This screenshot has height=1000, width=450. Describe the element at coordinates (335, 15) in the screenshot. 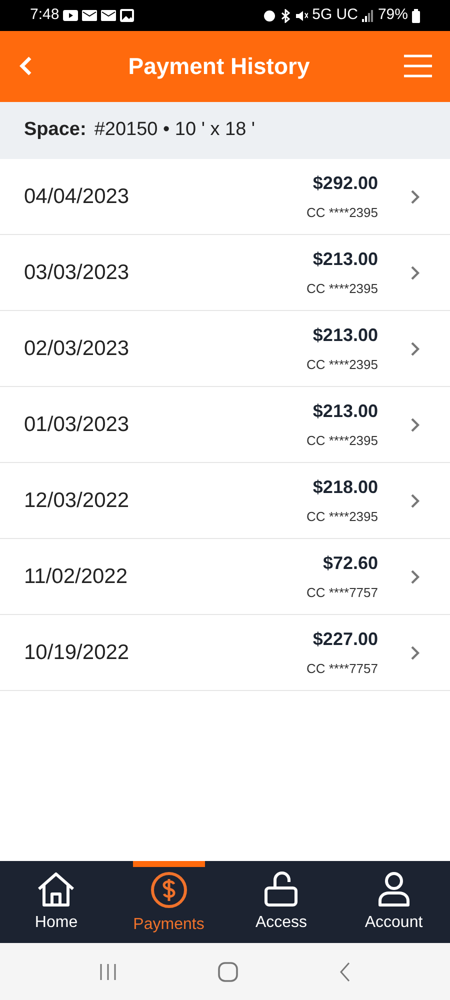

I see `network-label: 5G UC` at that location.